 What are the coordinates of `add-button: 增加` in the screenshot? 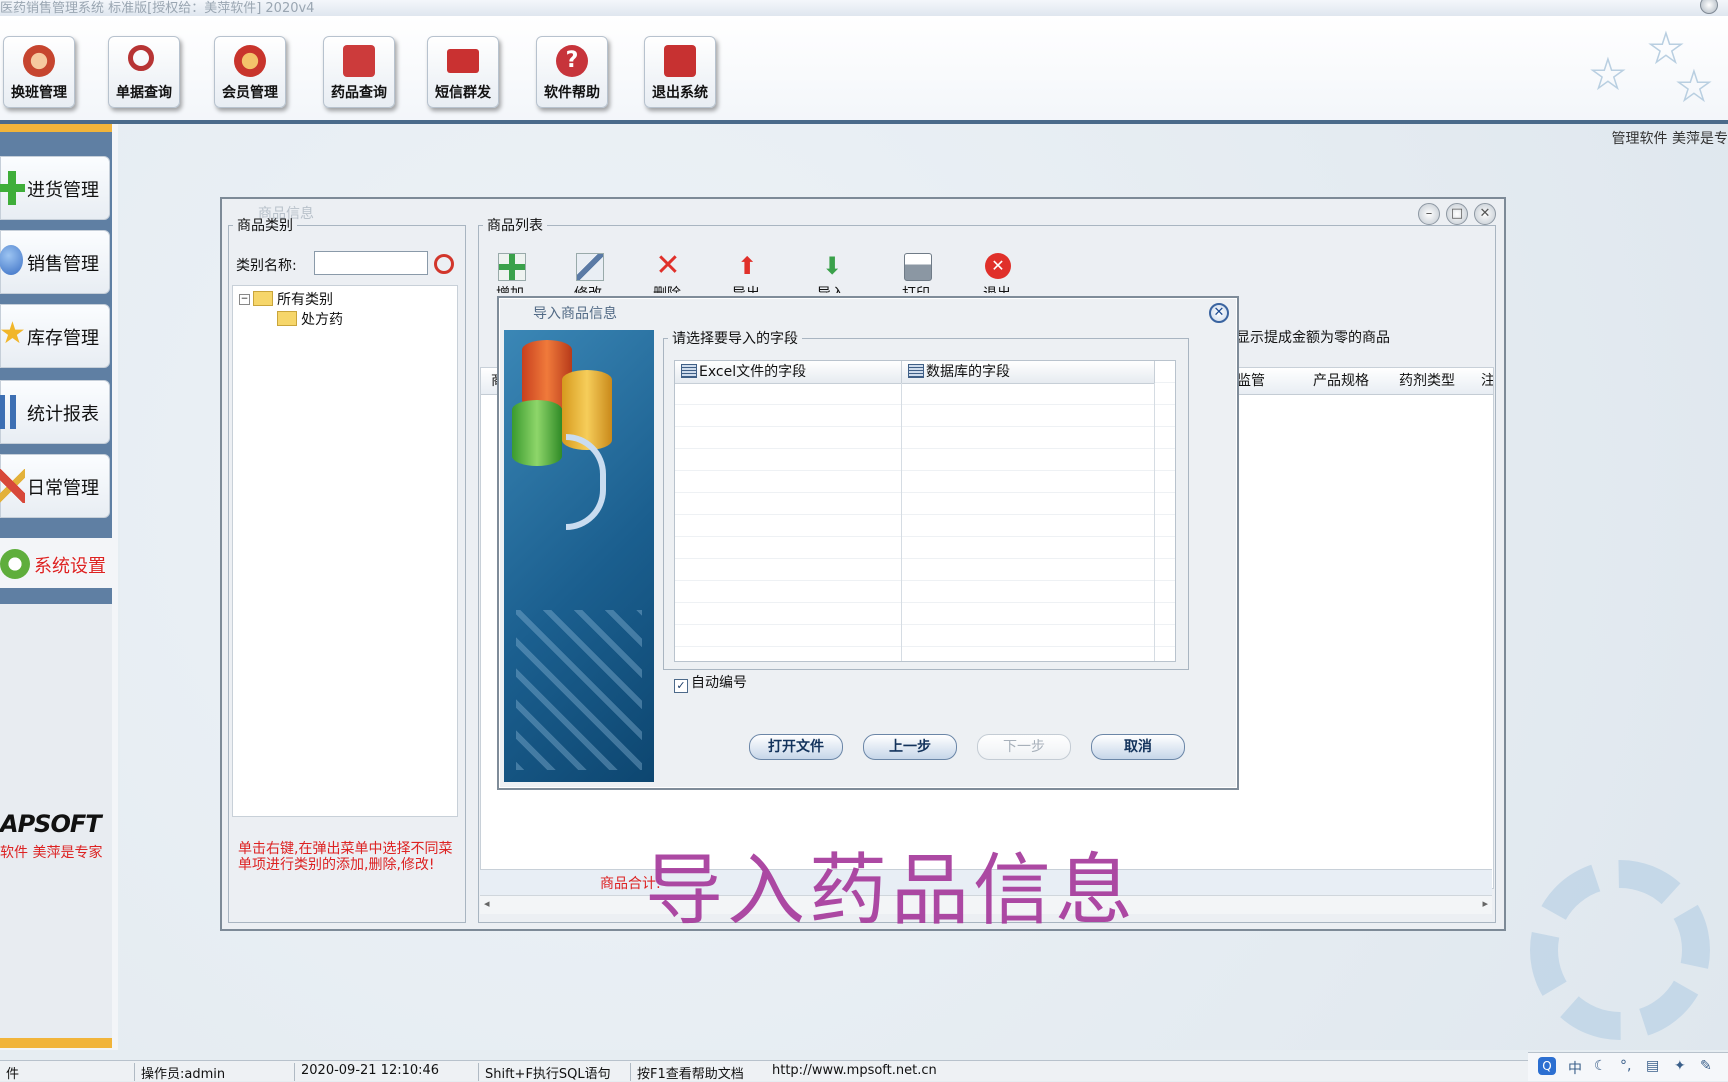 It's located at (510, 277).